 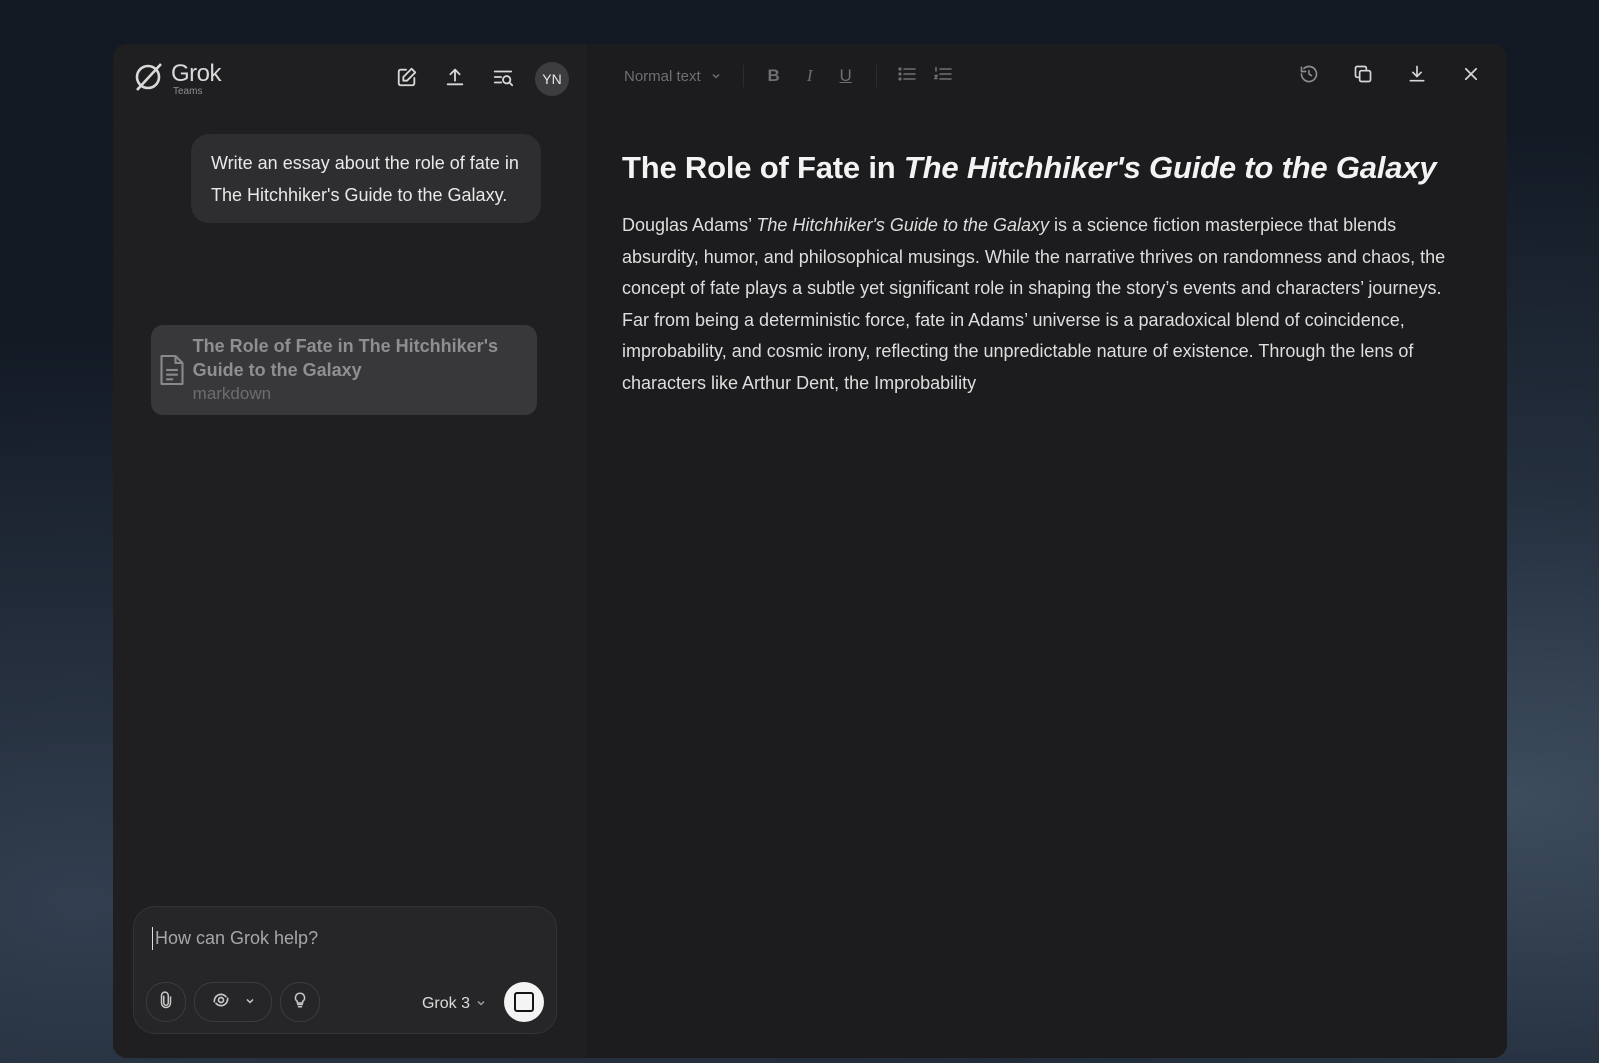 I want to click on chat-topbar: Grok Teams YN, so click(x=350, y=79).